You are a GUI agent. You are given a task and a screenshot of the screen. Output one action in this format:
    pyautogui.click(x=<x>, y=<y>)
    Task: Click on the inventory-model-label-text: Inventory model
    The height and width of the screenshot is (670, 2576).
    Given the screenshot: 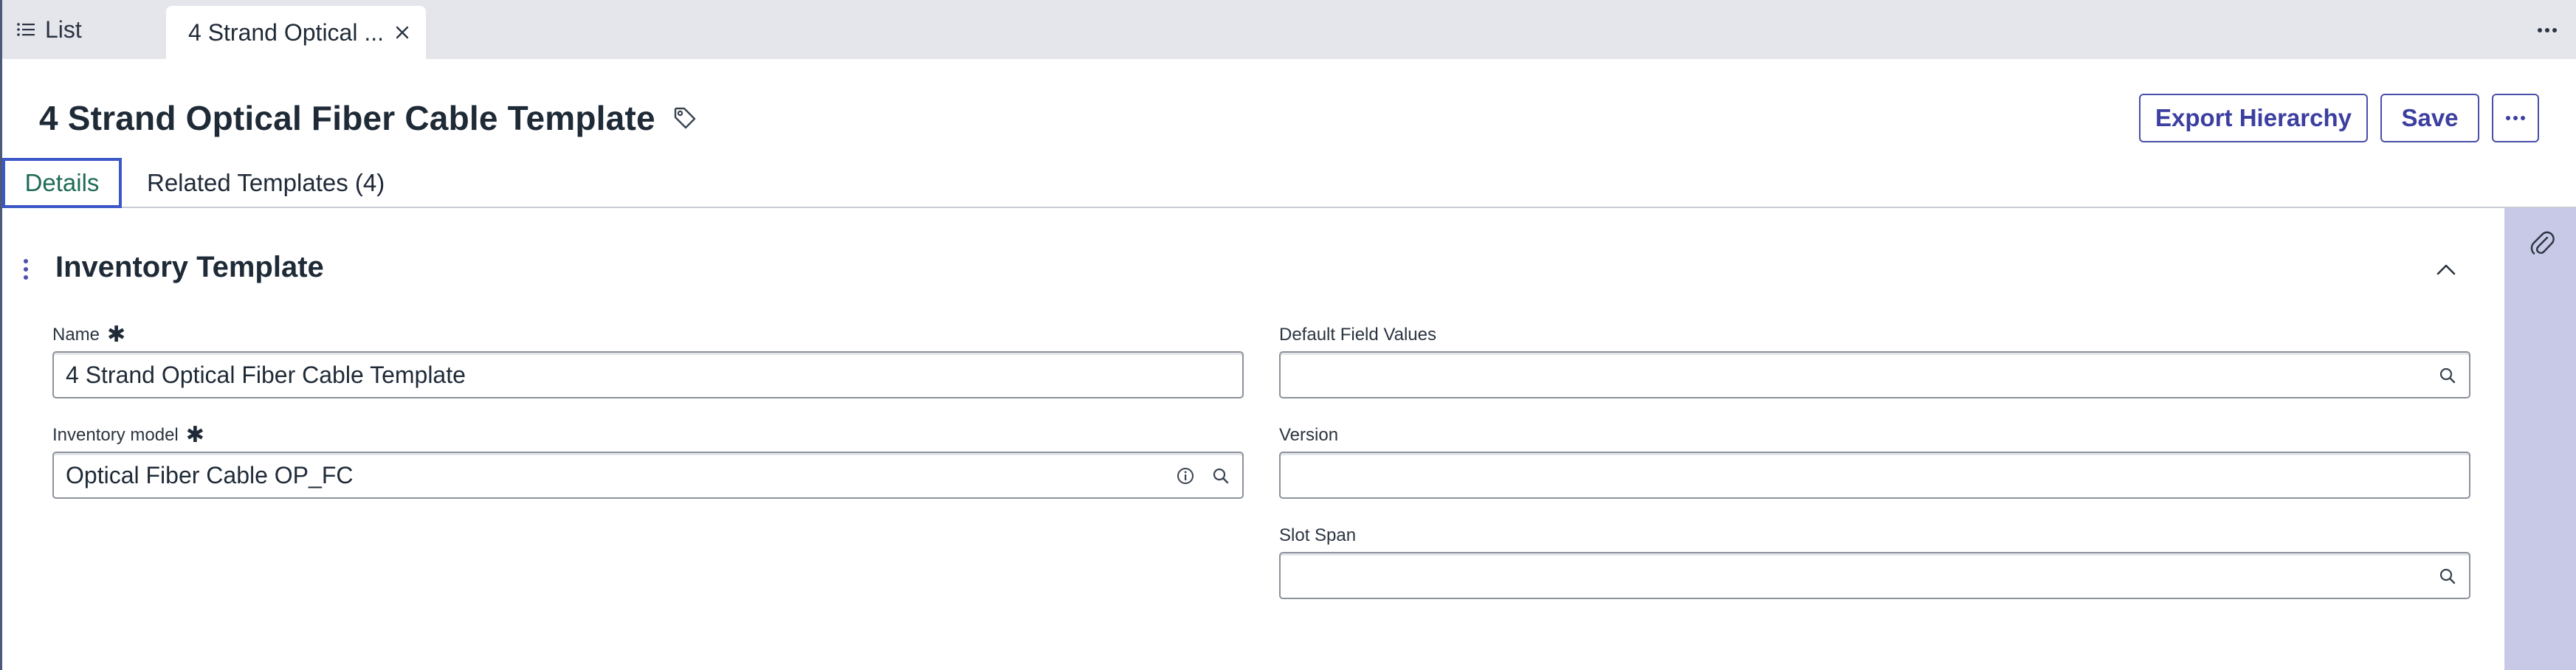 What is the action you would take?
    pyautogui.click(x=115, y=435)
    